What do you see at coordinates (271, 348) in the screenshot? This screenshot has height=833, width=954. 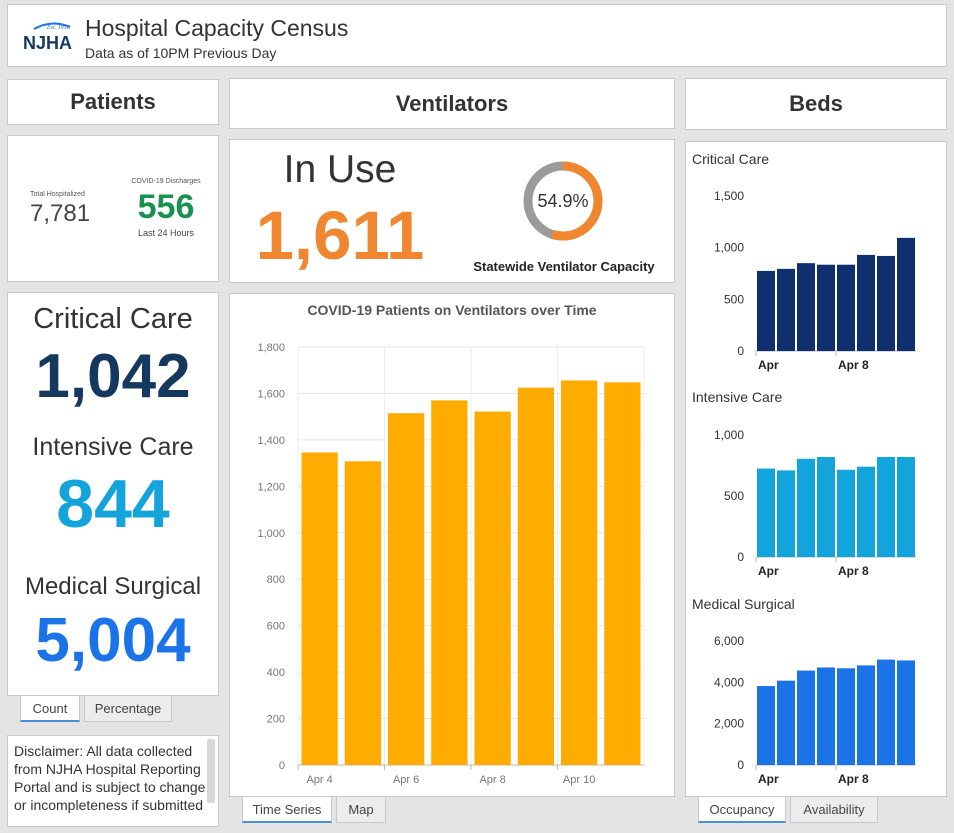 I see `y-tick-label: 1,800` at bounding box center [271, 348].